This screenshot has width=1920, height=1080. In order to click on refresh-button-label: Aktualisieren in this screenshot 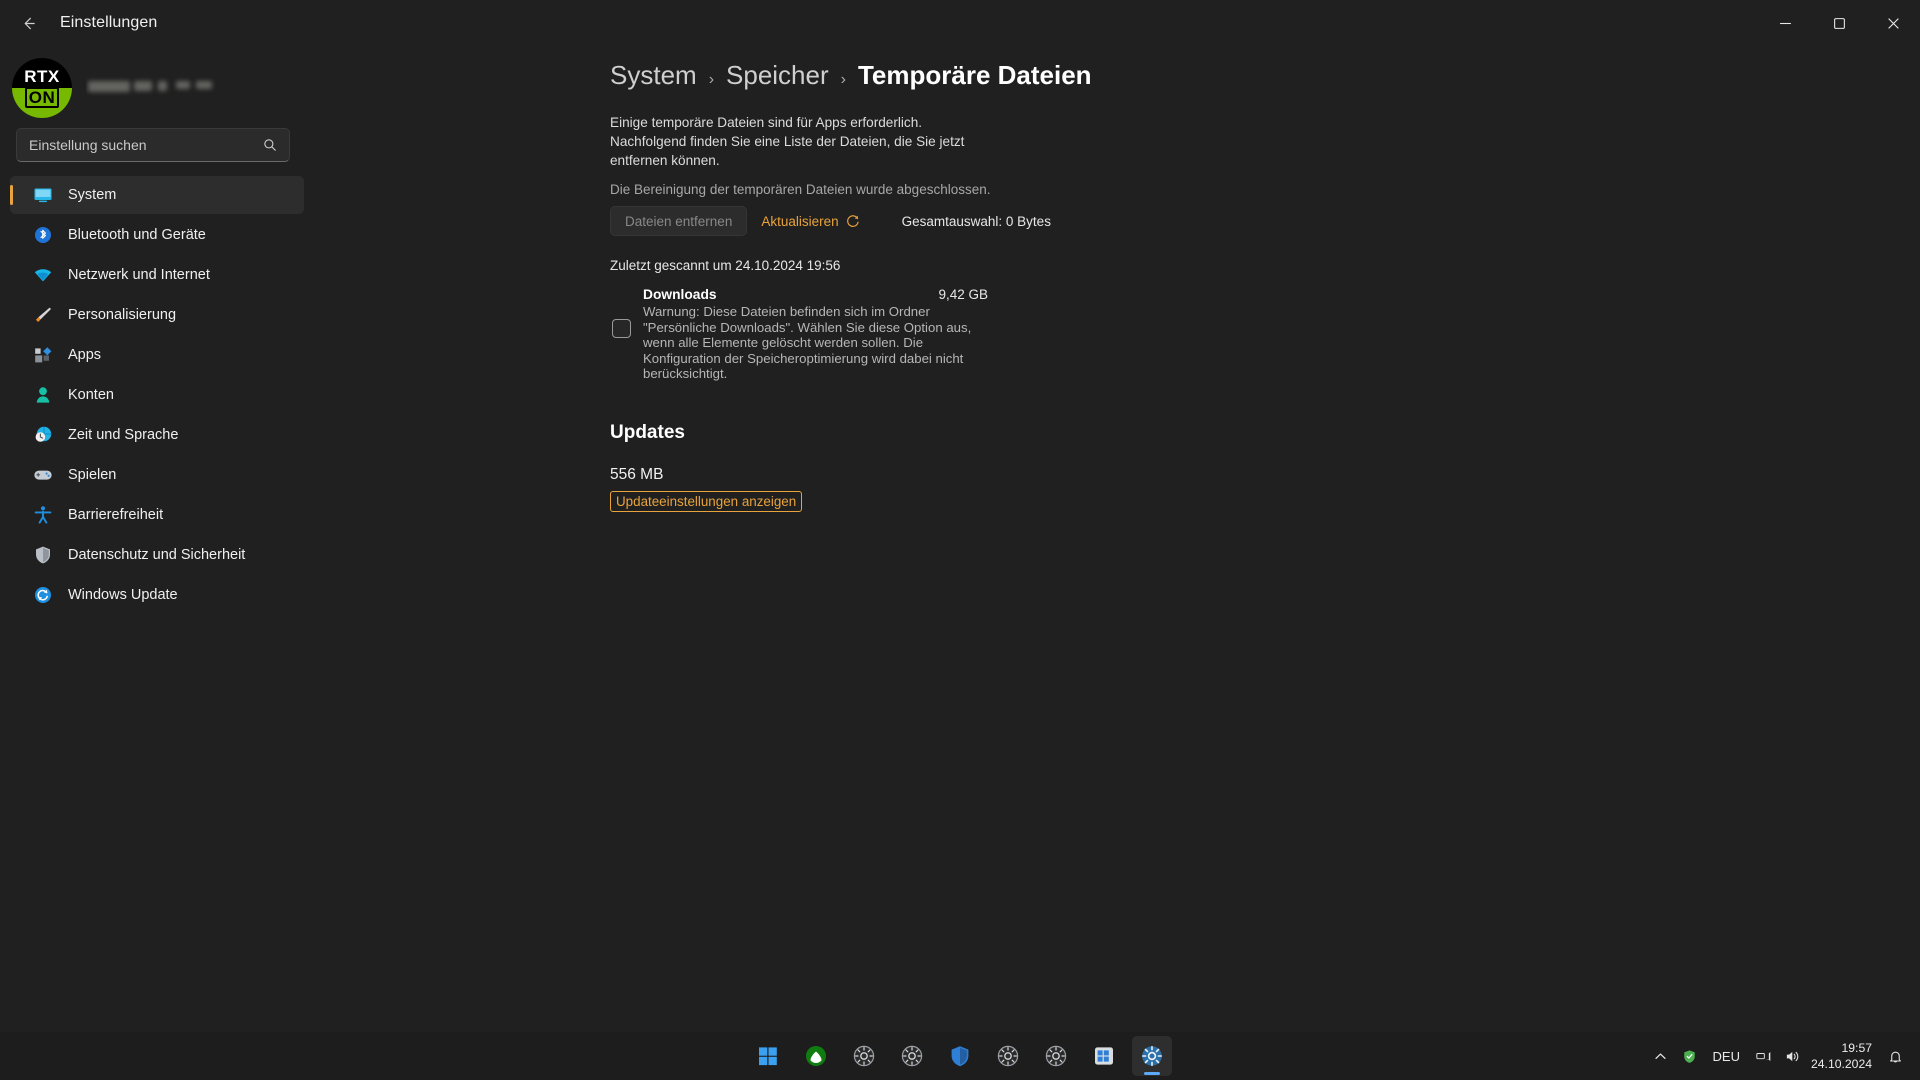, I will do `click(800, 221)`.